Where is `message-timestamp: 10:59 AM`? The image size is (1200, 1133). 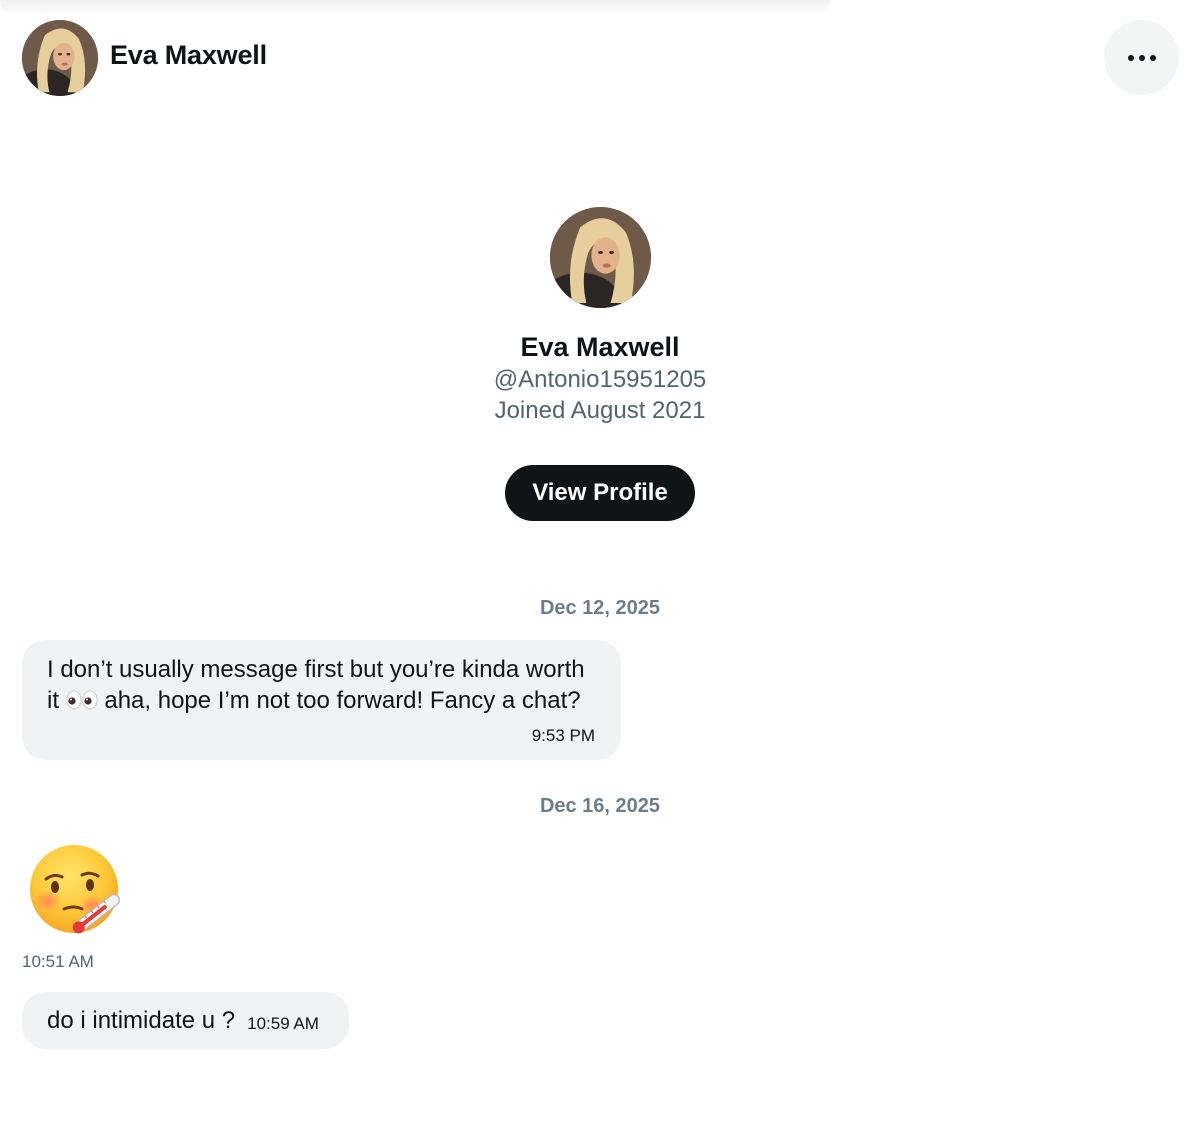
message-timestamp: 10:59 AM is located at coordinates (283, 1023).